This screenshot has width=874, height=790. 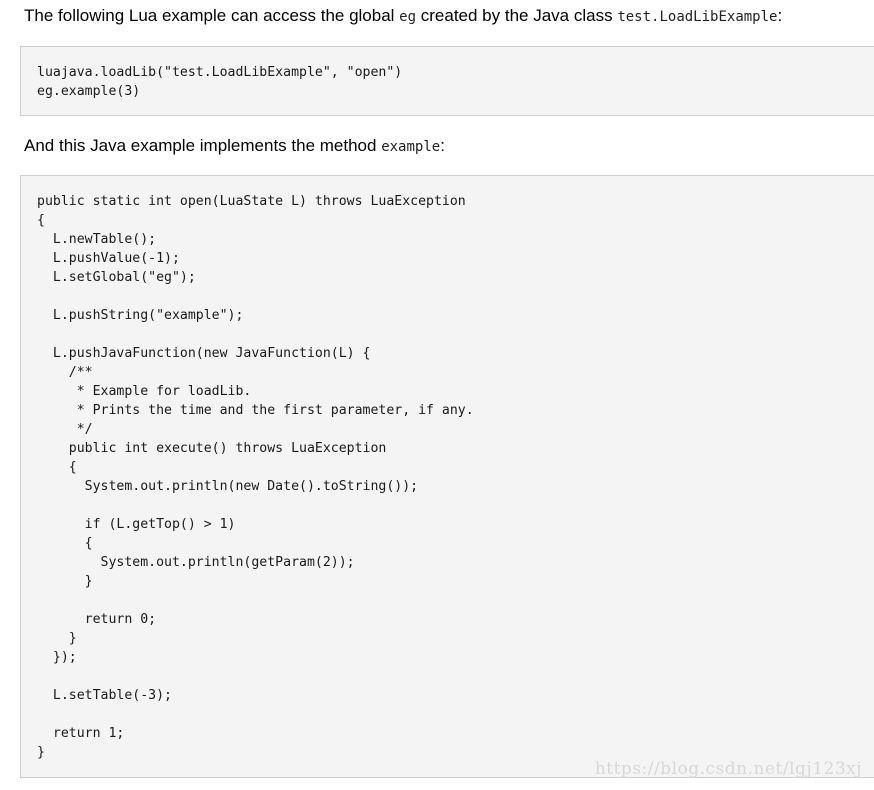 What do you see at coordinates (697, 17) in the screenshot?
I see `inline-code-class: test.LoadLibExample` at bounding box center [697, 17].